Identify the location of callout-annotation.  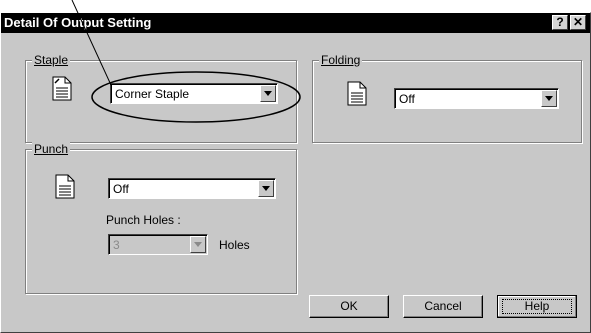
(186, 61).